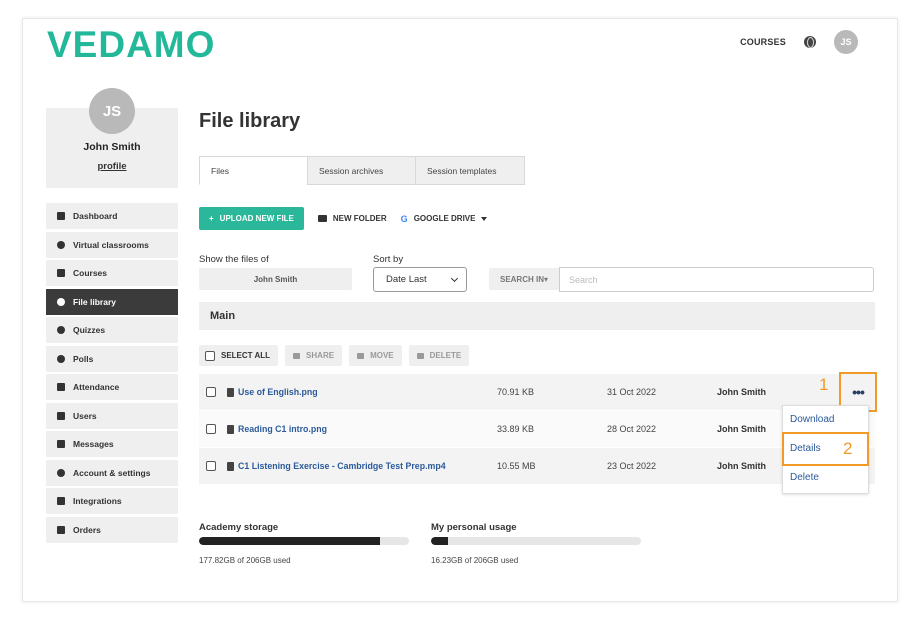 The width and height of the screenshot is (920, 621). What do you see at coordinates (359, 218) in the screenshot?
I see `new-folder-label: NEW FOLDER` at bounding box center [359, 218].